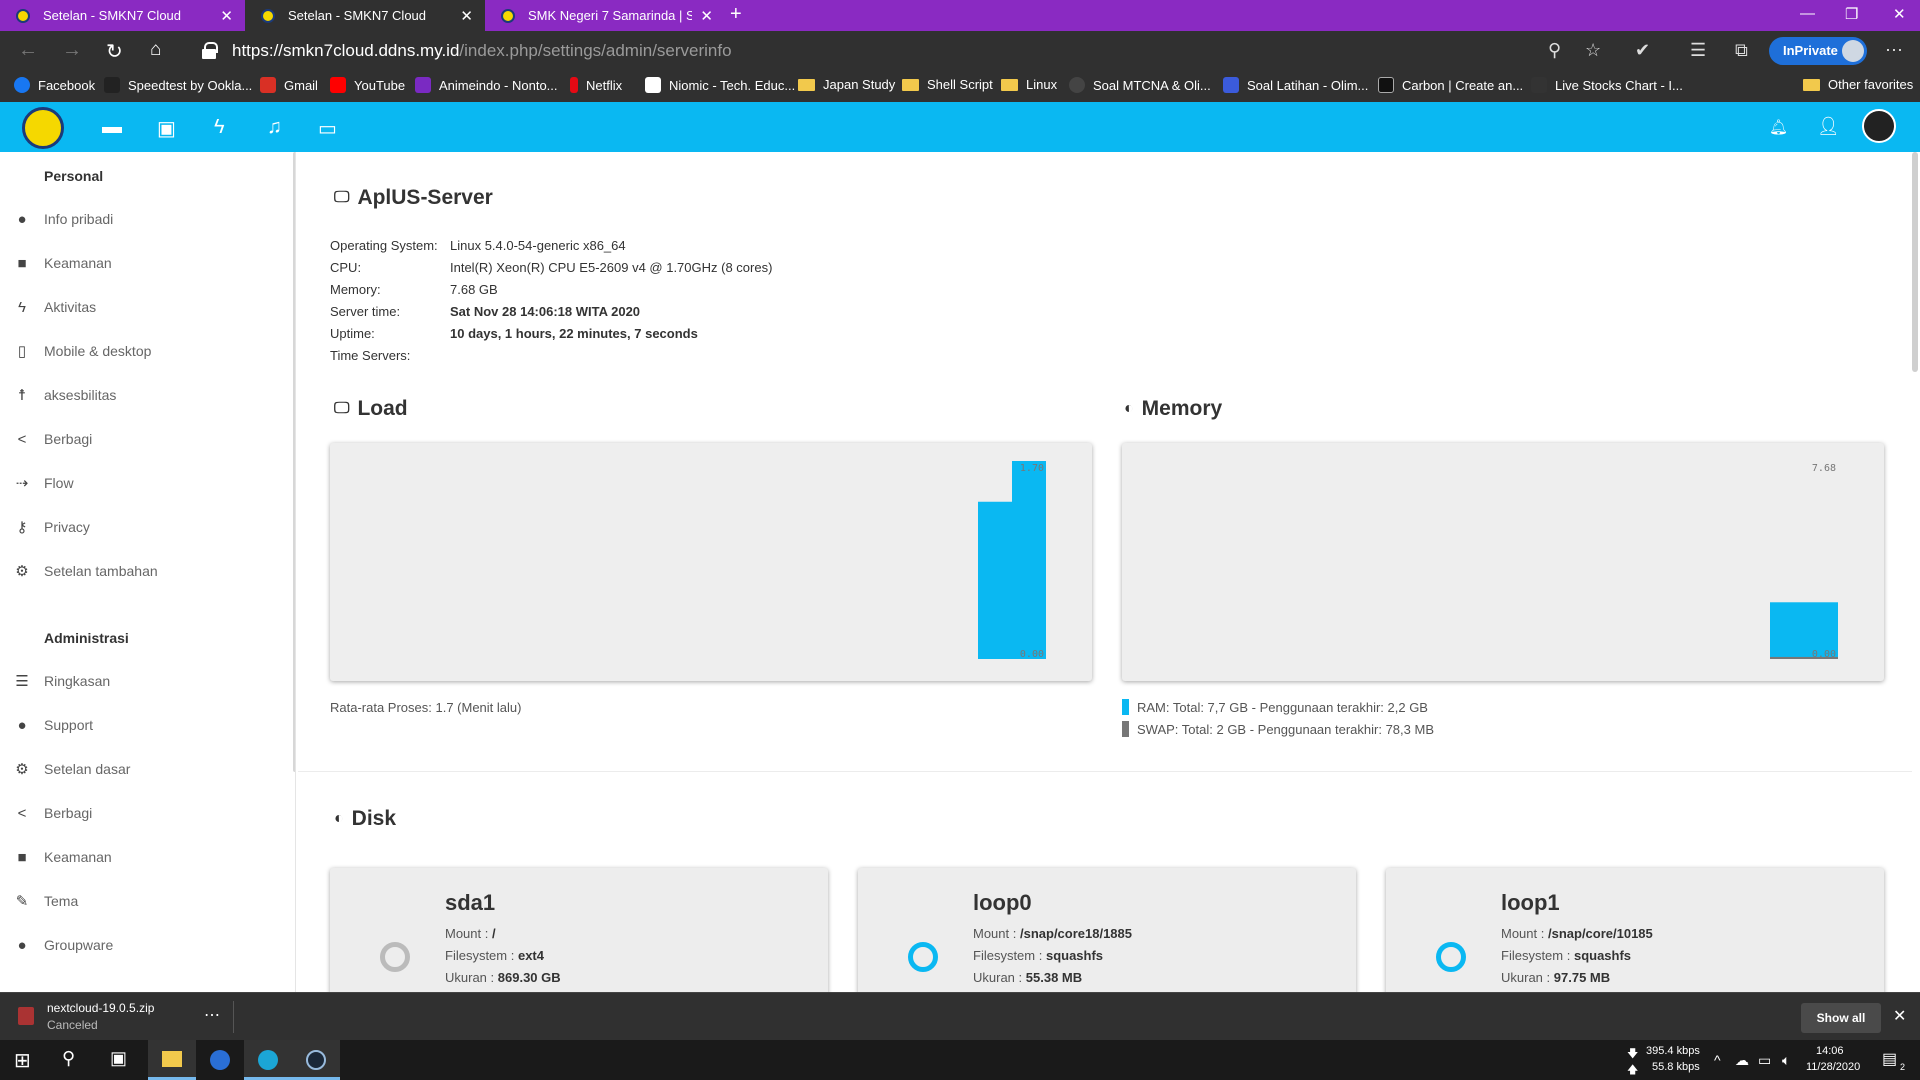 This screenshot has width=1920, height=1080. What do you see at coordinates (1915, 262) in the screenshot?
I see `main-scrollbar` at bounding box center [1915, 262].